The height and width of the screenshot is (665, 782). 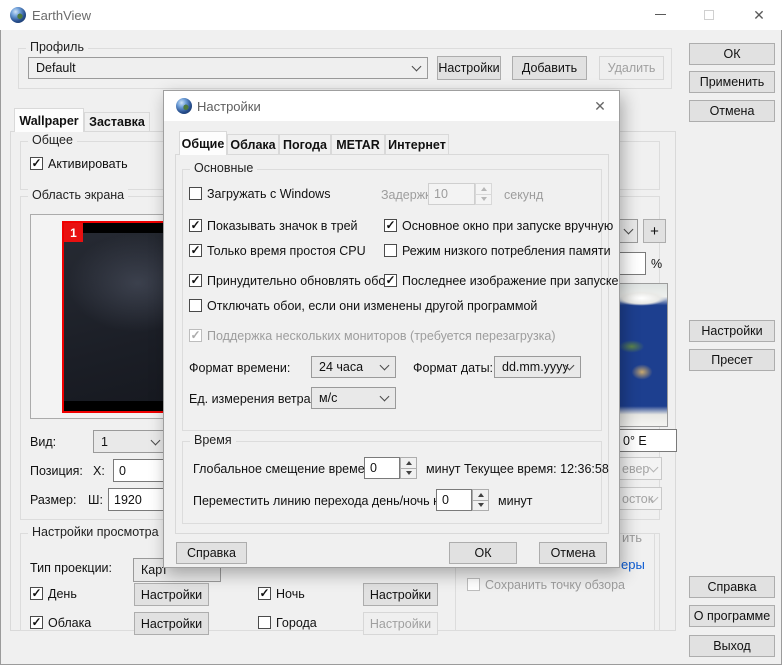 What do you see at coordinates (469, 68) in the screenshot?
I see `profile-settings-button: Настройки` at bounding box center [469, 68].